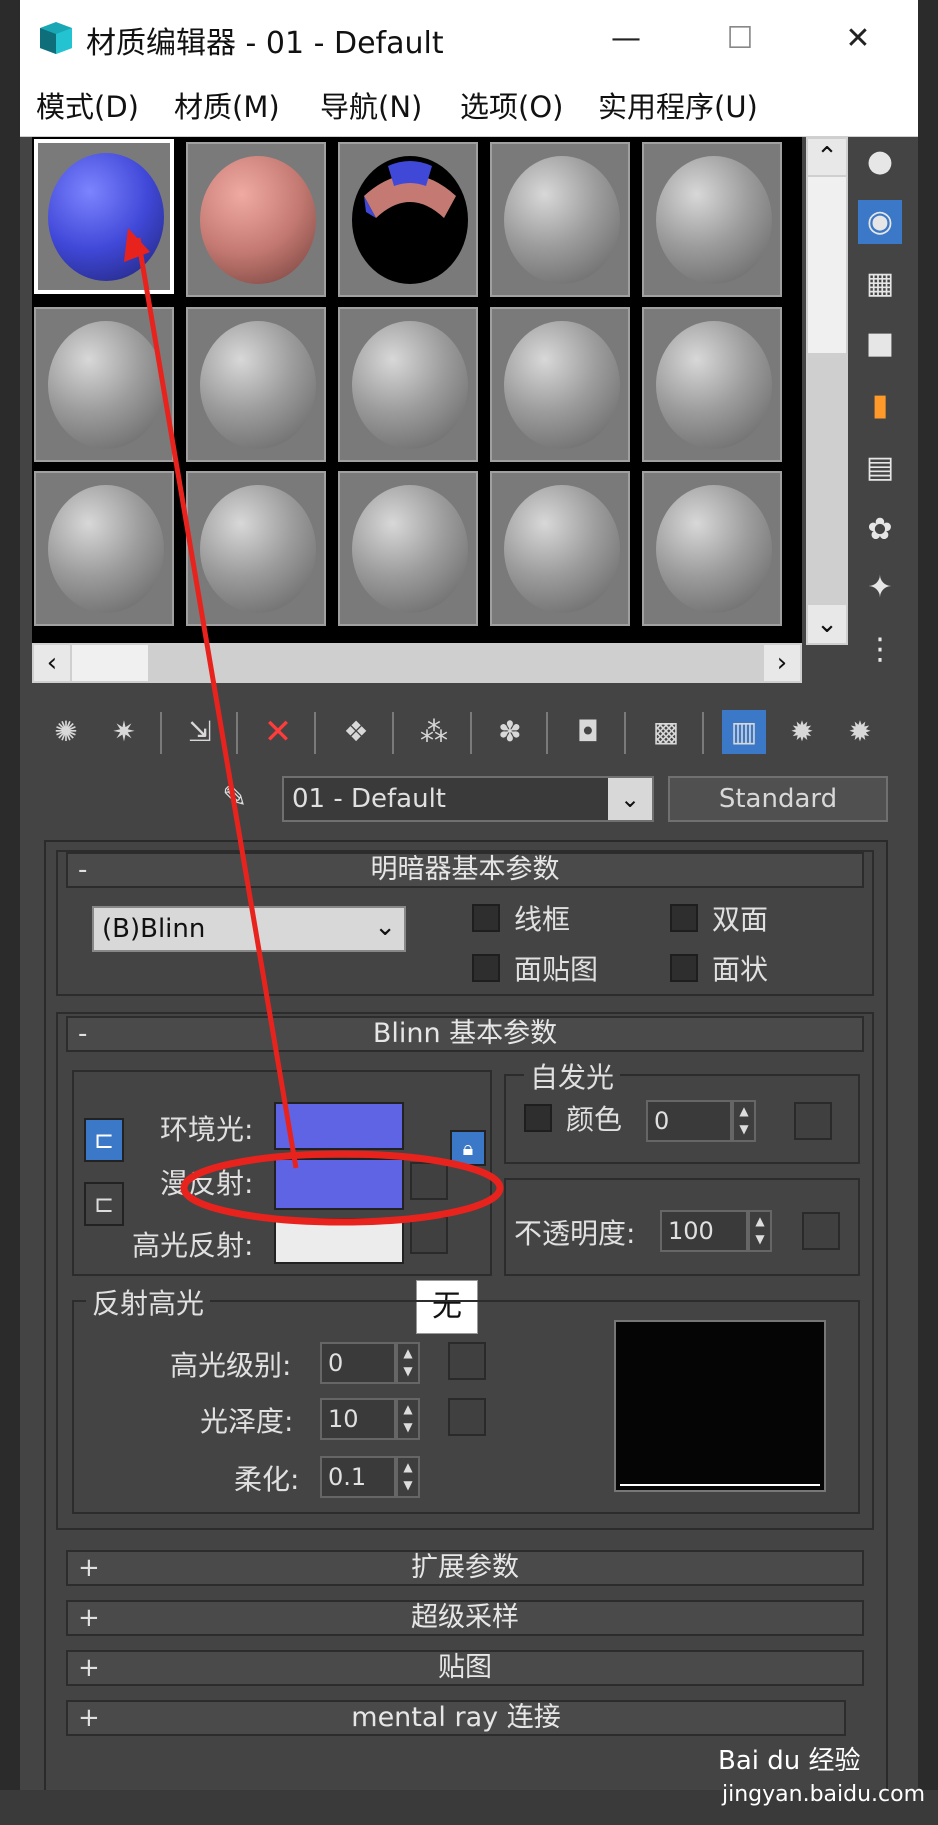 Image resolution: width=938 pixels, height=1825 pixels. I want to click on maps-header: + 贴图, so click(465, 1668).